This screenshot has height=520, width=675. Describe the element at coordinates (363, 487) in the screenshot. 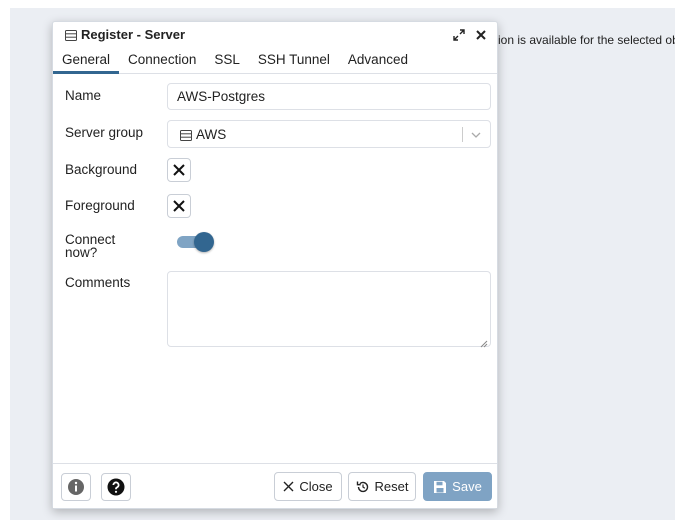

I see `reset-icon` at that location.